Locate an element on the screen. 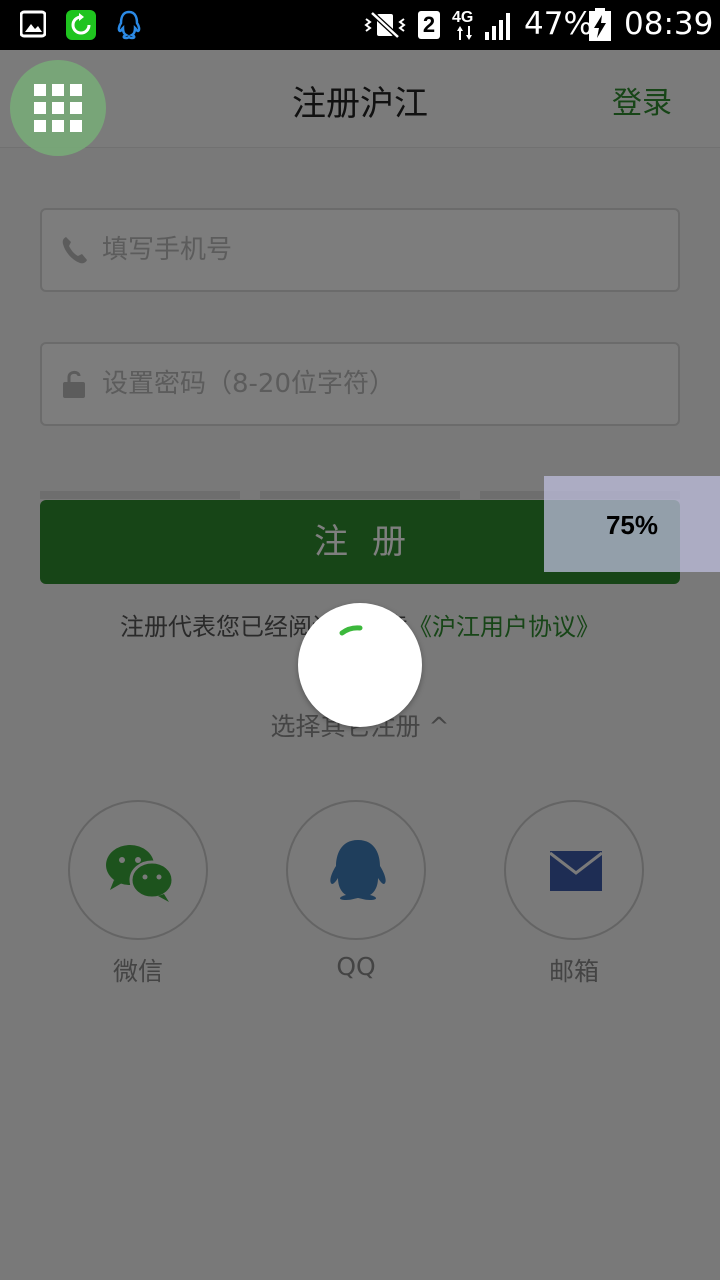  data-arrows-icon is located at coordinates (464, 33).